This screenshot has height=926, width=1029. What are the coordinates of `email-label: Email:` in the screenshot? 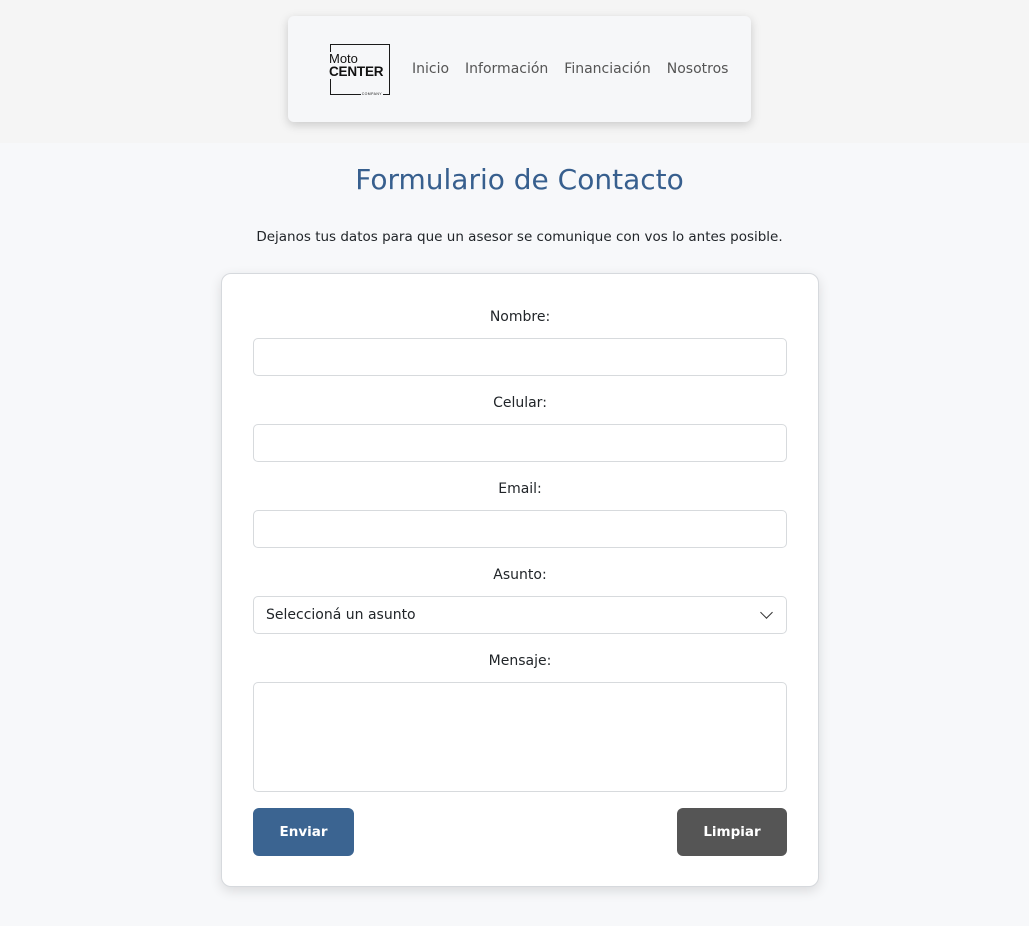 It's located at (520, 489).